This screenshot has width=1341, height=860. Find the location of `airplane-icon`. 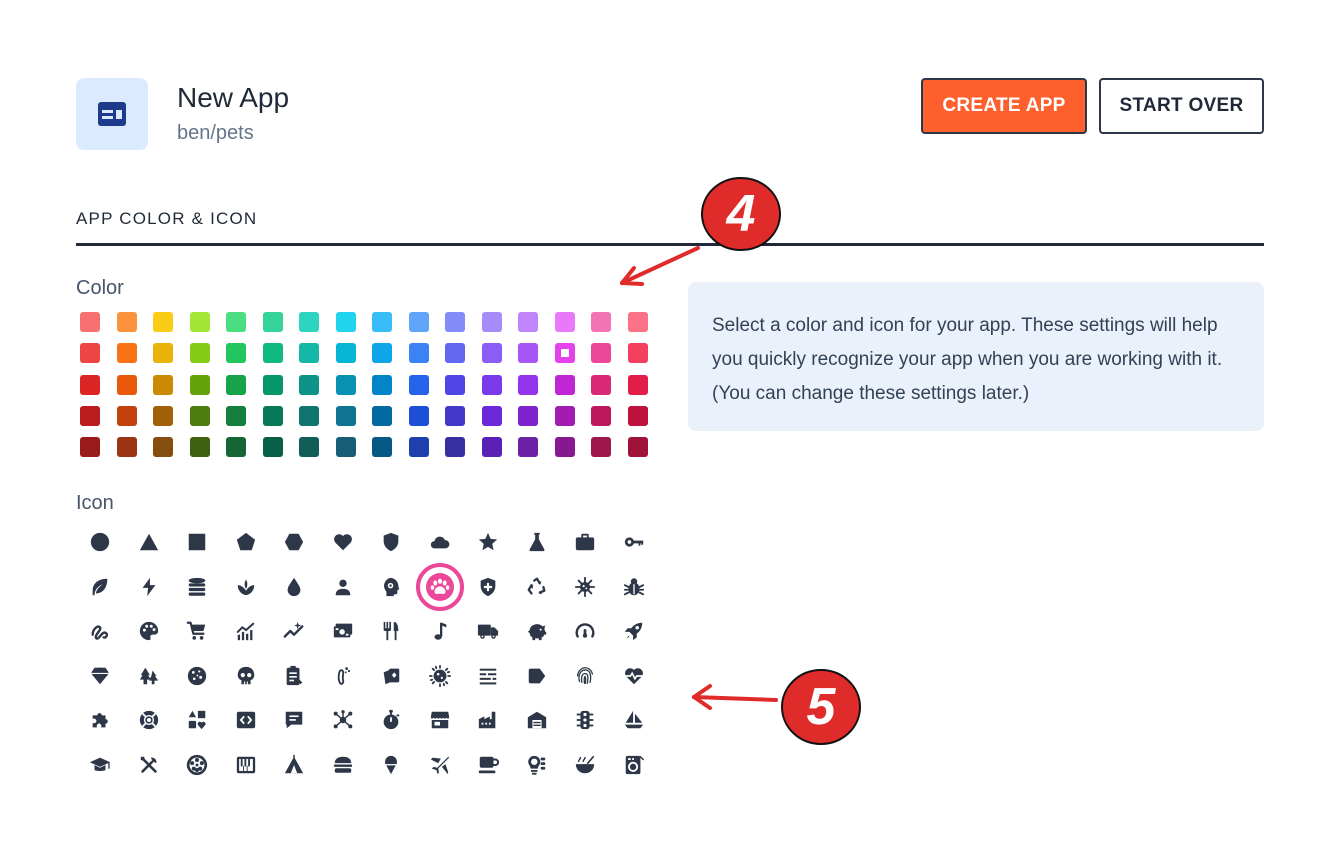

airplane-icon is located at coordinates (440, 765).